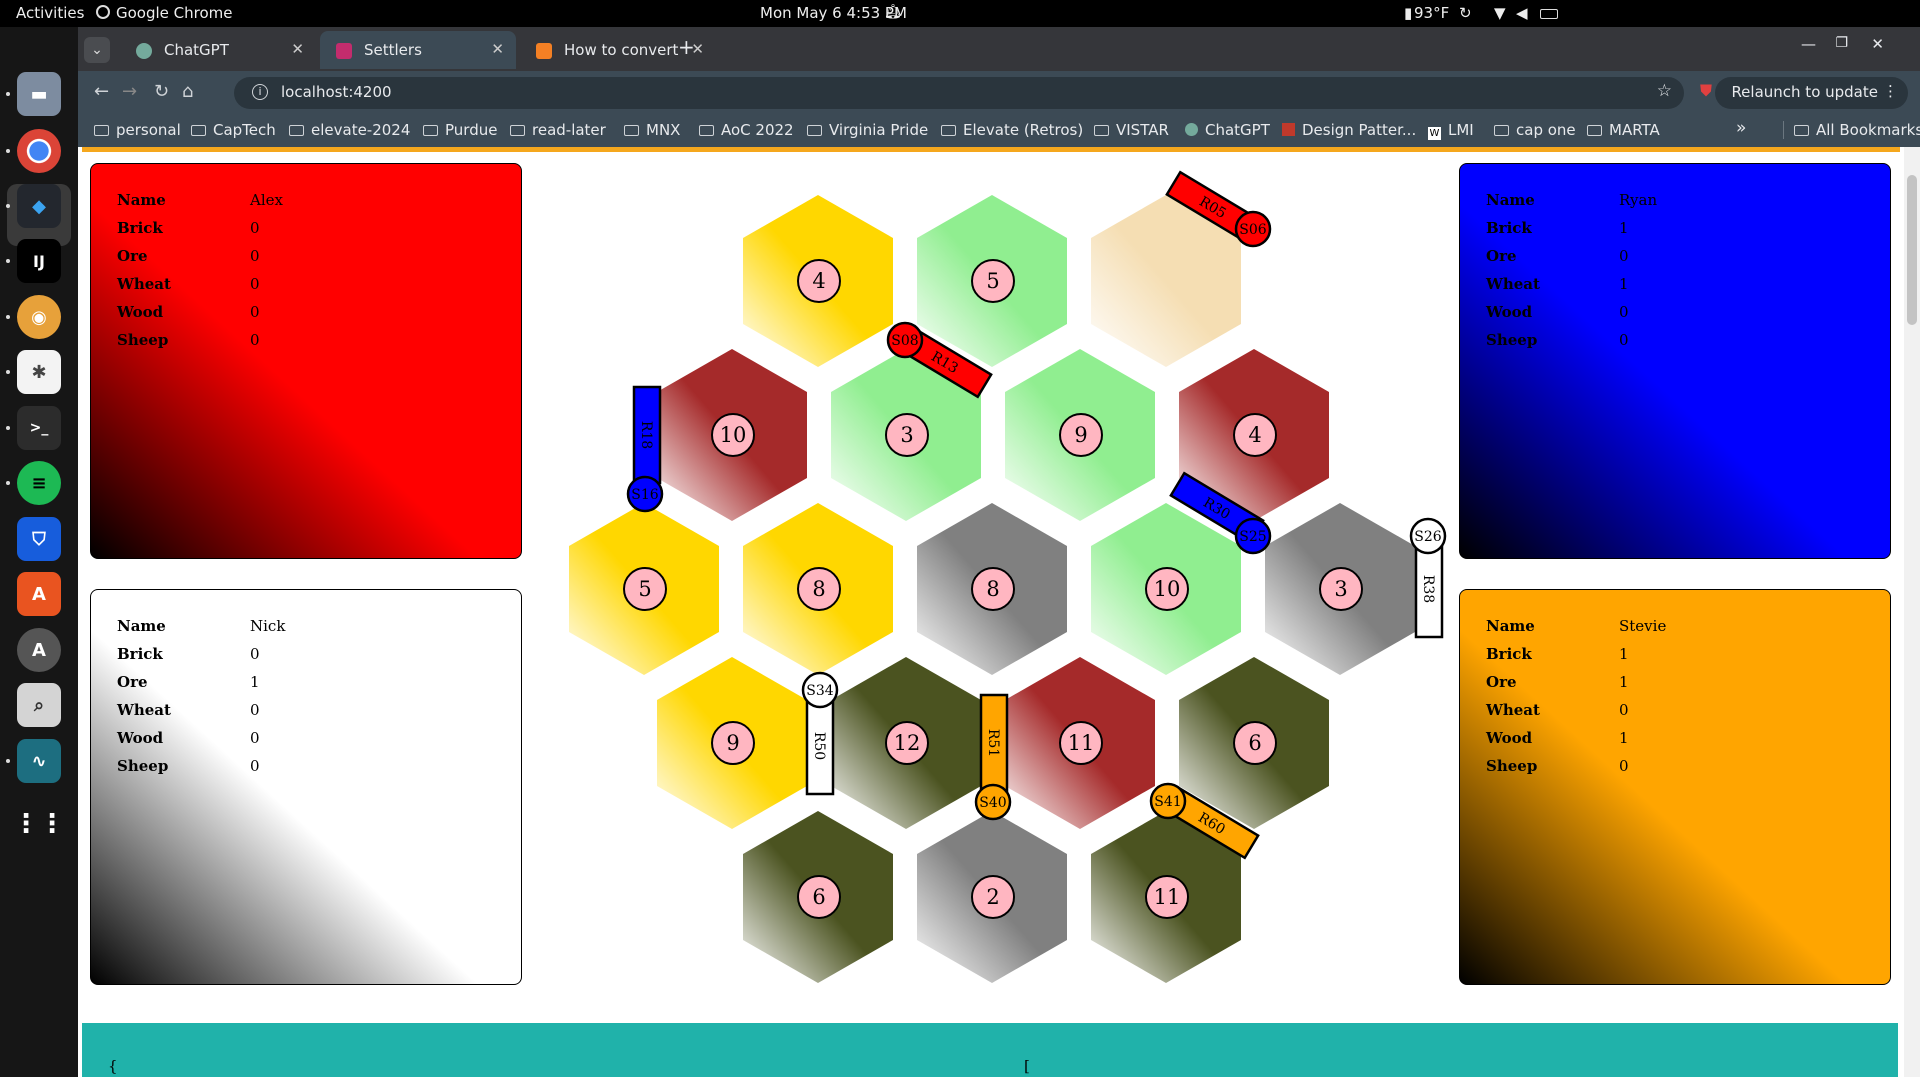  Describe the element at coordinates (1664, 91) in the screenshot. I see `bookmark-star-icon: ☆` at that location.